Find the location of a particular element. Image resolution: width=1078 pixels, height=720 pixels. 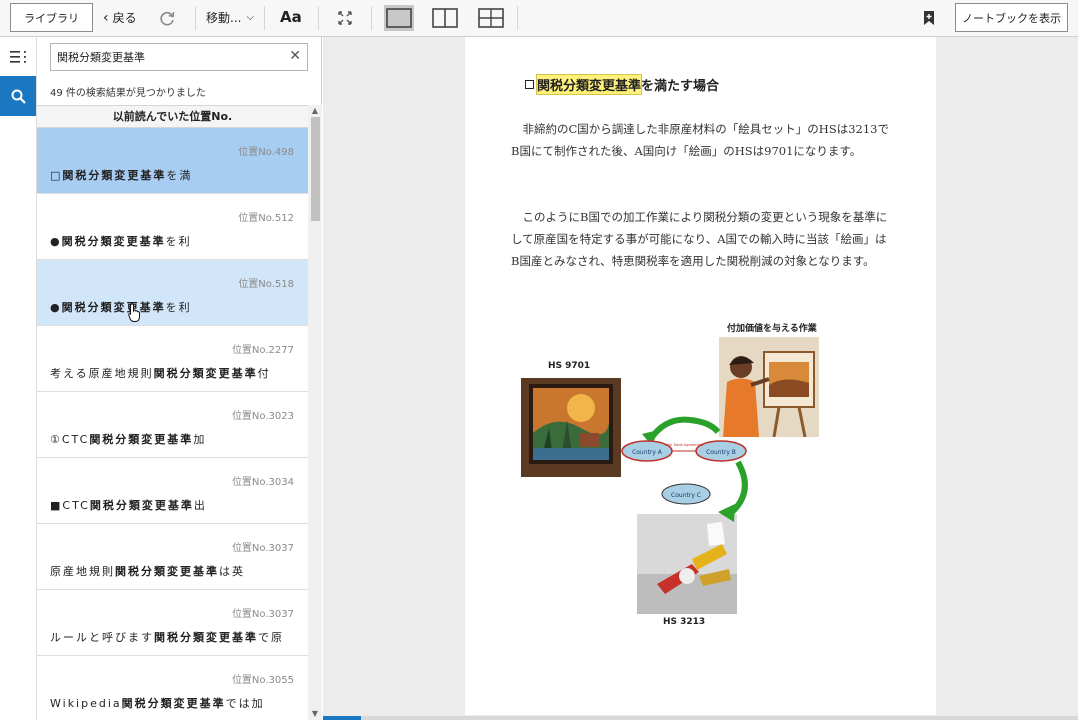

search-icon is located at coordinates (18, 96).